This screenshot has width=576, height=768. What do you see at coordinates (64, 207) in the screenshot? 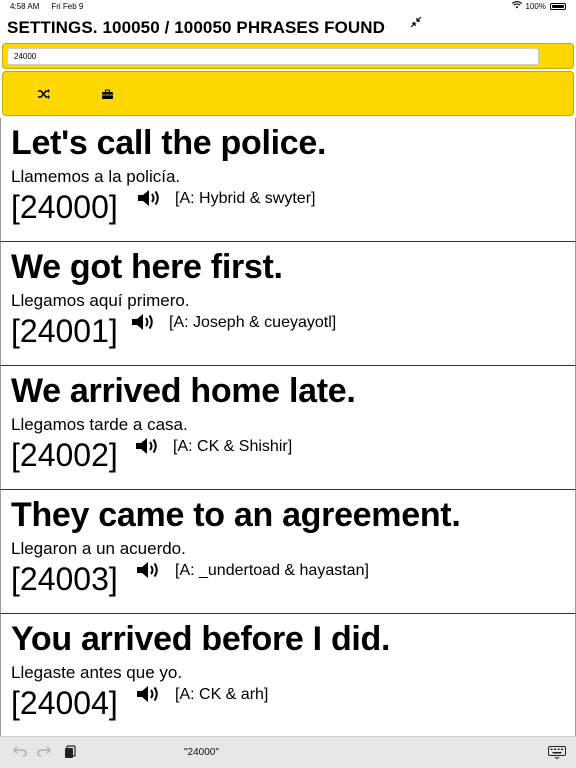
I see `phrase-number: [24000]` at bounding box center [64, 207].